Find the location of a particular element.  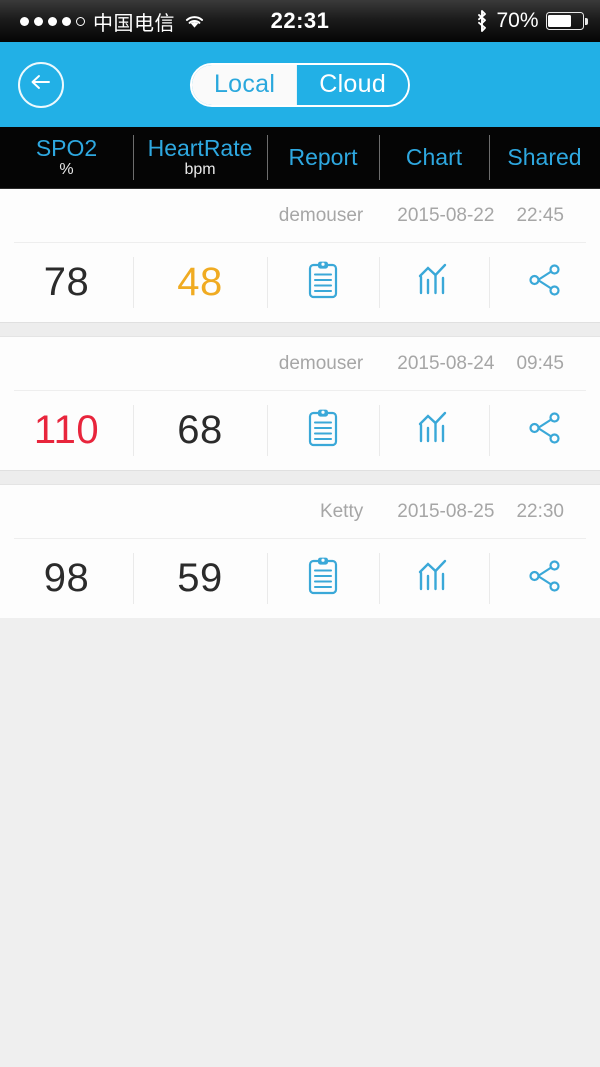

spo2-value: 78 is located at coordinates (66, 282).